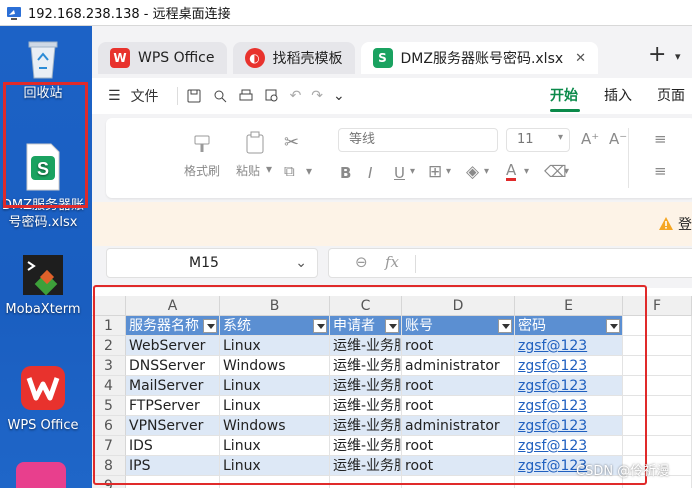 This screenshot has height=488, width=692. What do you see at coordinates (560, 137) in the screenshot?
I see `font-size-chevron-icon: ▾` at bounding box center [560, 137].